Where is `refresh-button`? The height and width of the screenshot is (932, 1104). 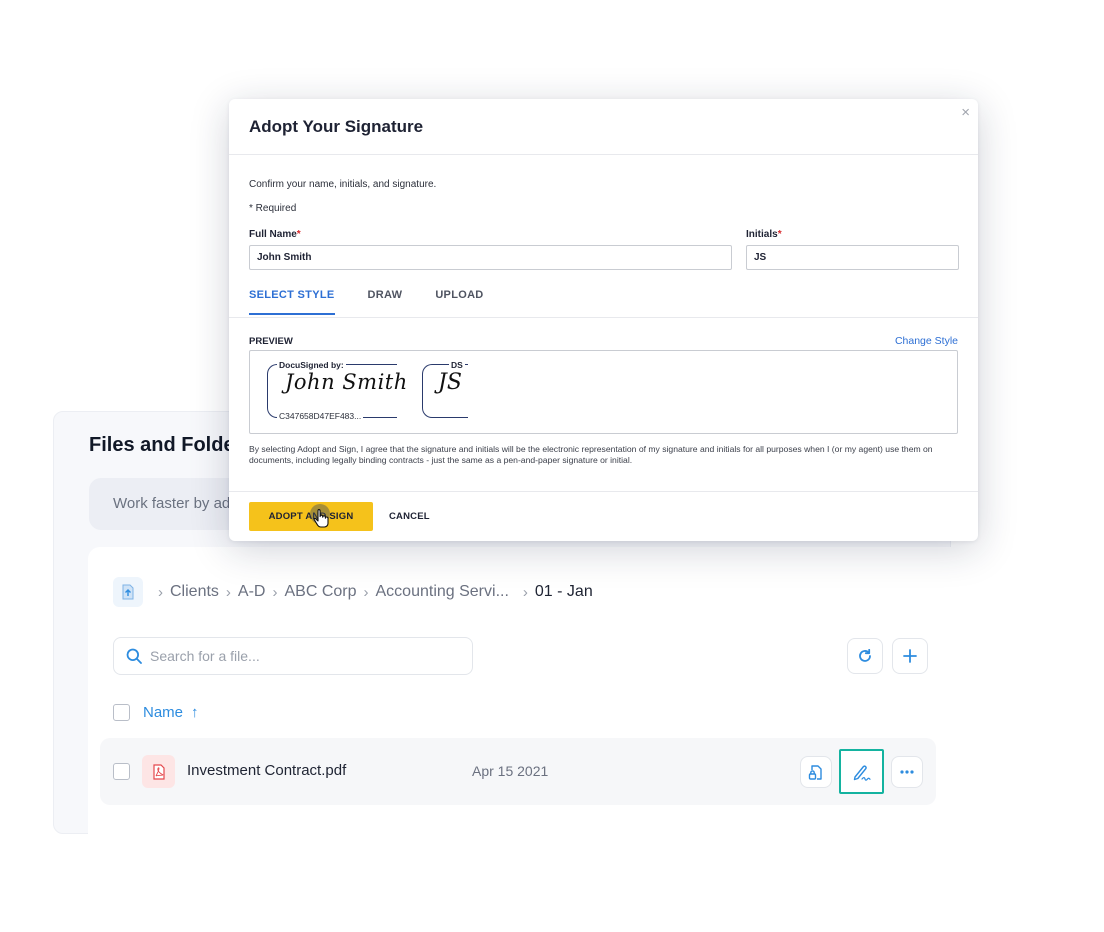
refresh-button is located at coordinates (865, 656).